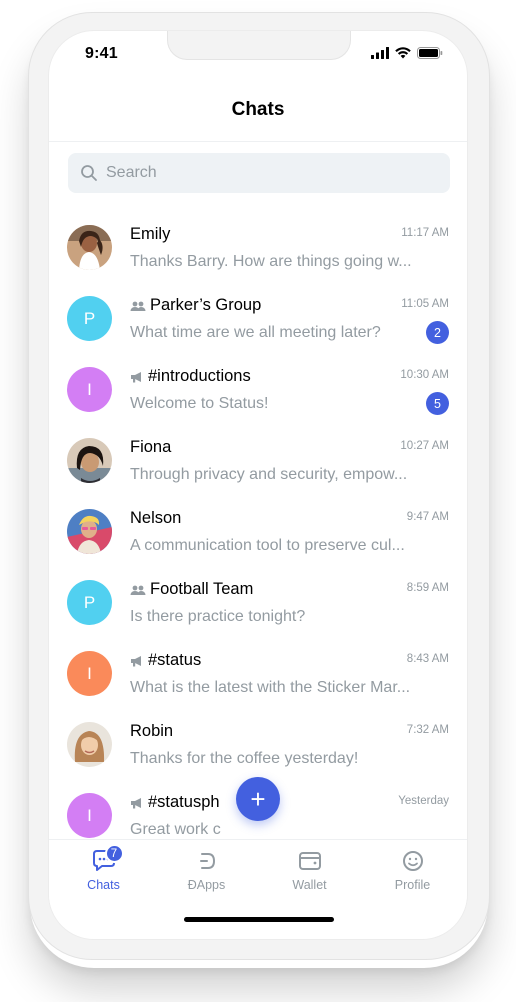  What do you see at coordinates (151, 447) in the screenshot?
I see `chat-name: Fiona` at bounding box center [151, 447].